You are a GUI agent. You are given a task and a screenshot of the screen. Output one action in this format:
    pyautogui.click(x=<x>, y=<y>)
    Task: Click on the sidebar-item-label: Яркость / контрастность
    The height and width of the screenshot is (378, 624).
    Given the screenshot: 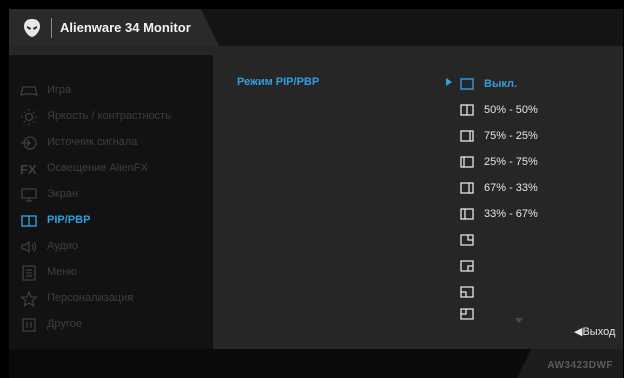 What is the action you would take?
    pyautogui.click(x=109, y=116)
    